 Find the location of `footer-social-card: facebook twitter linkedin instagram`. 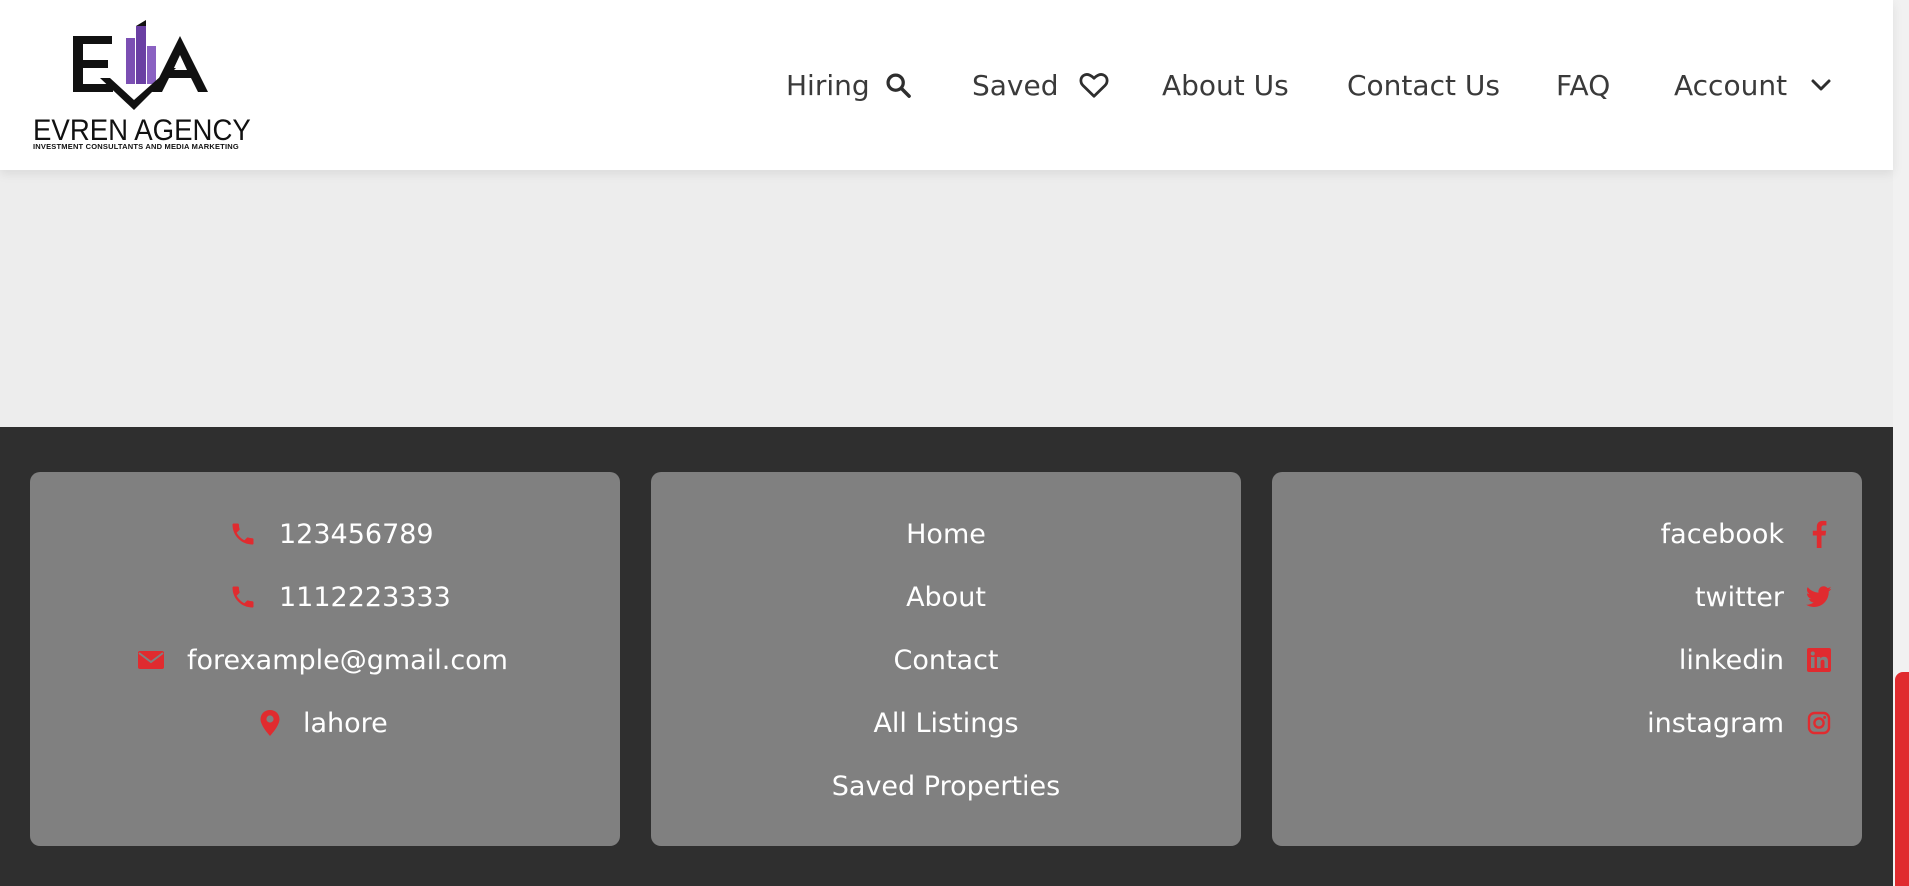

footer-social-card: facebook twitter linkedin instagram is located at coordinates (1567, 659).